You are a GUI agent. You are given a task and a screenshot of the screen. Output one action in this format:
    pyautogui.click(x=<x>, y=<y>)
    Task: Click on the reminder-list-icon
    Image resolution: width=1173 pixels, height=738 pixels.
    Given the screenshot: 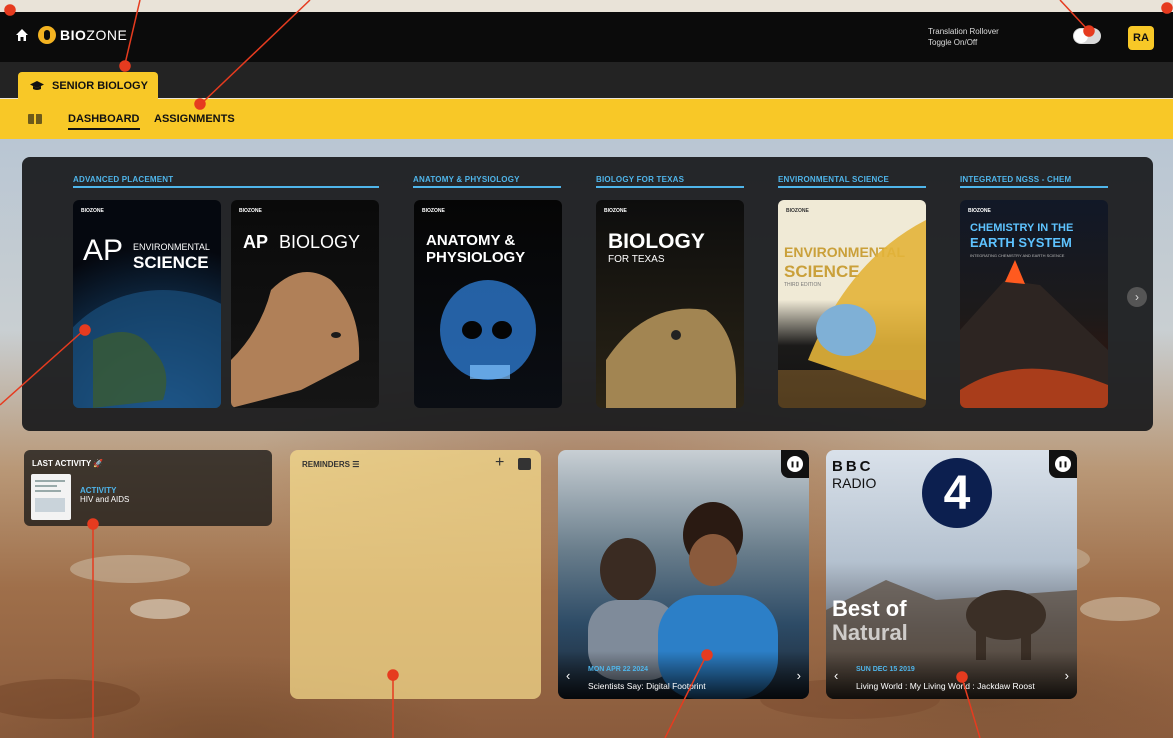 What is the action you would take?
    pyautogui.click(x=524, y=464)
    